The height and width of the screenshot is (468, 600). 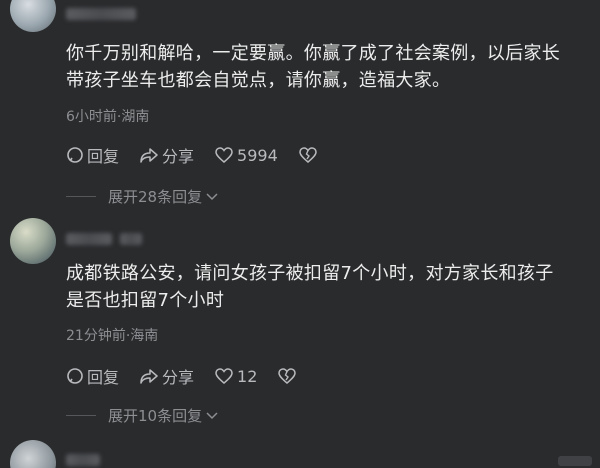 What do you see at coordinates (155, 416) in the screenshot?
I see `expand-label: 展开10条回复` at bounding box center [155, 416].